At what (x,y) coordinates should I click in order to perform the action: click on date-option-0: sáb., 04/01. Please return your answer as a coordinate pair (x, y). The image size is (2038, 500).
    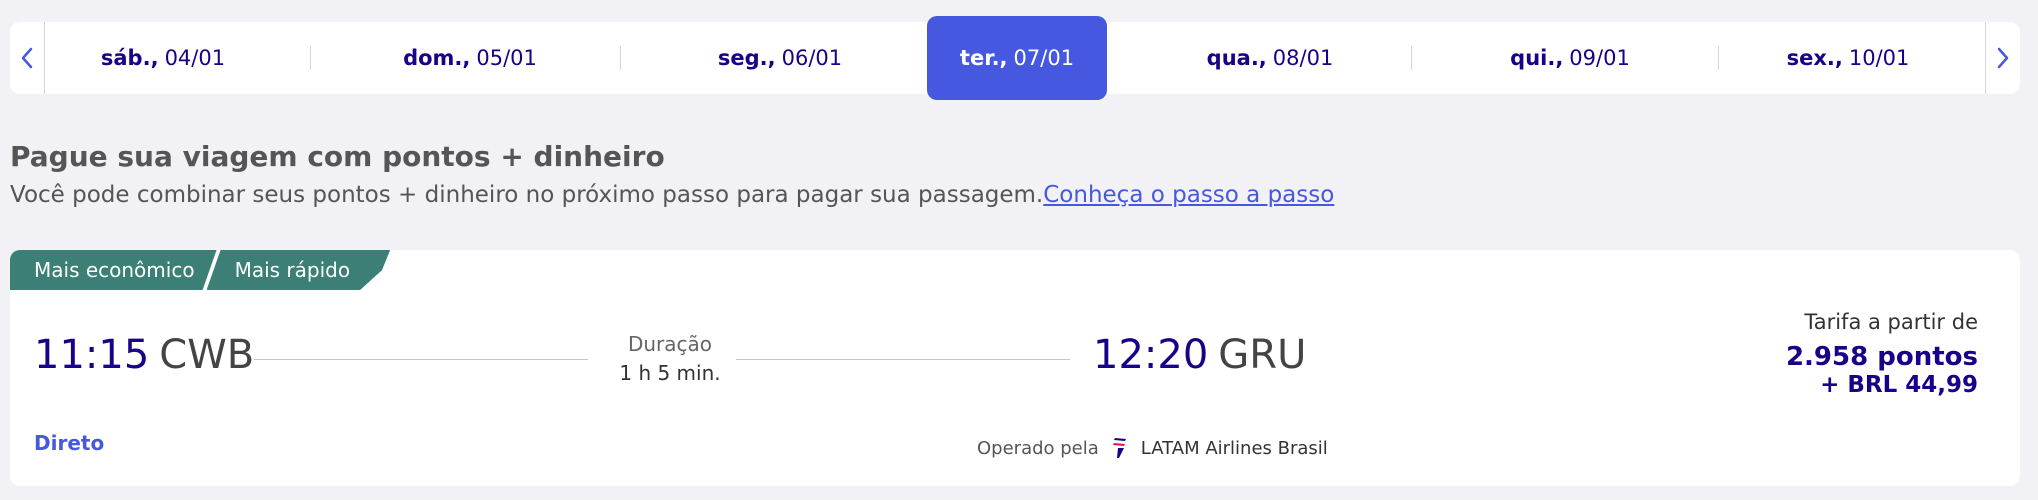
    Looking at the image, I should click on (163, 58).